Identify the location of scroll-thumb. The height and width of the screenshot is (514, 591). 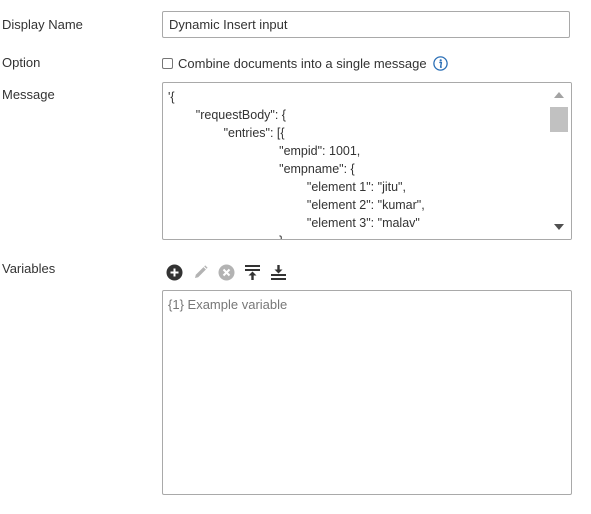
(559, 119).